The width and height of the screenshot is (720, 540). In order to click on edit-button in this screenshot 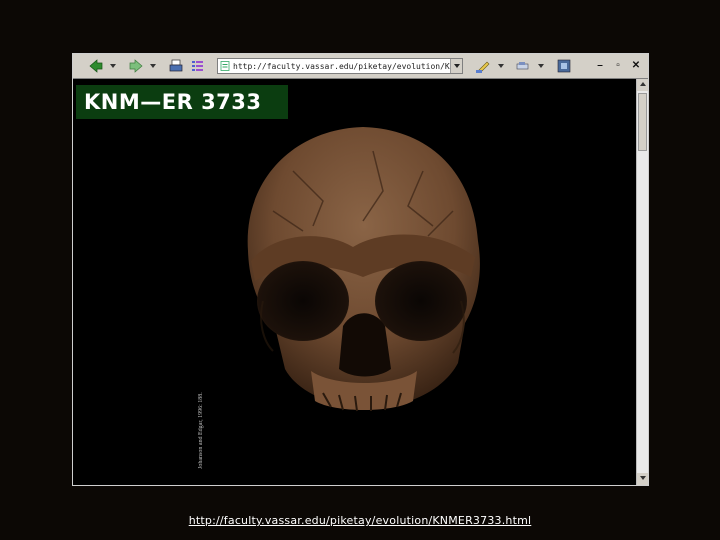, I will do `click(484, 66)`.